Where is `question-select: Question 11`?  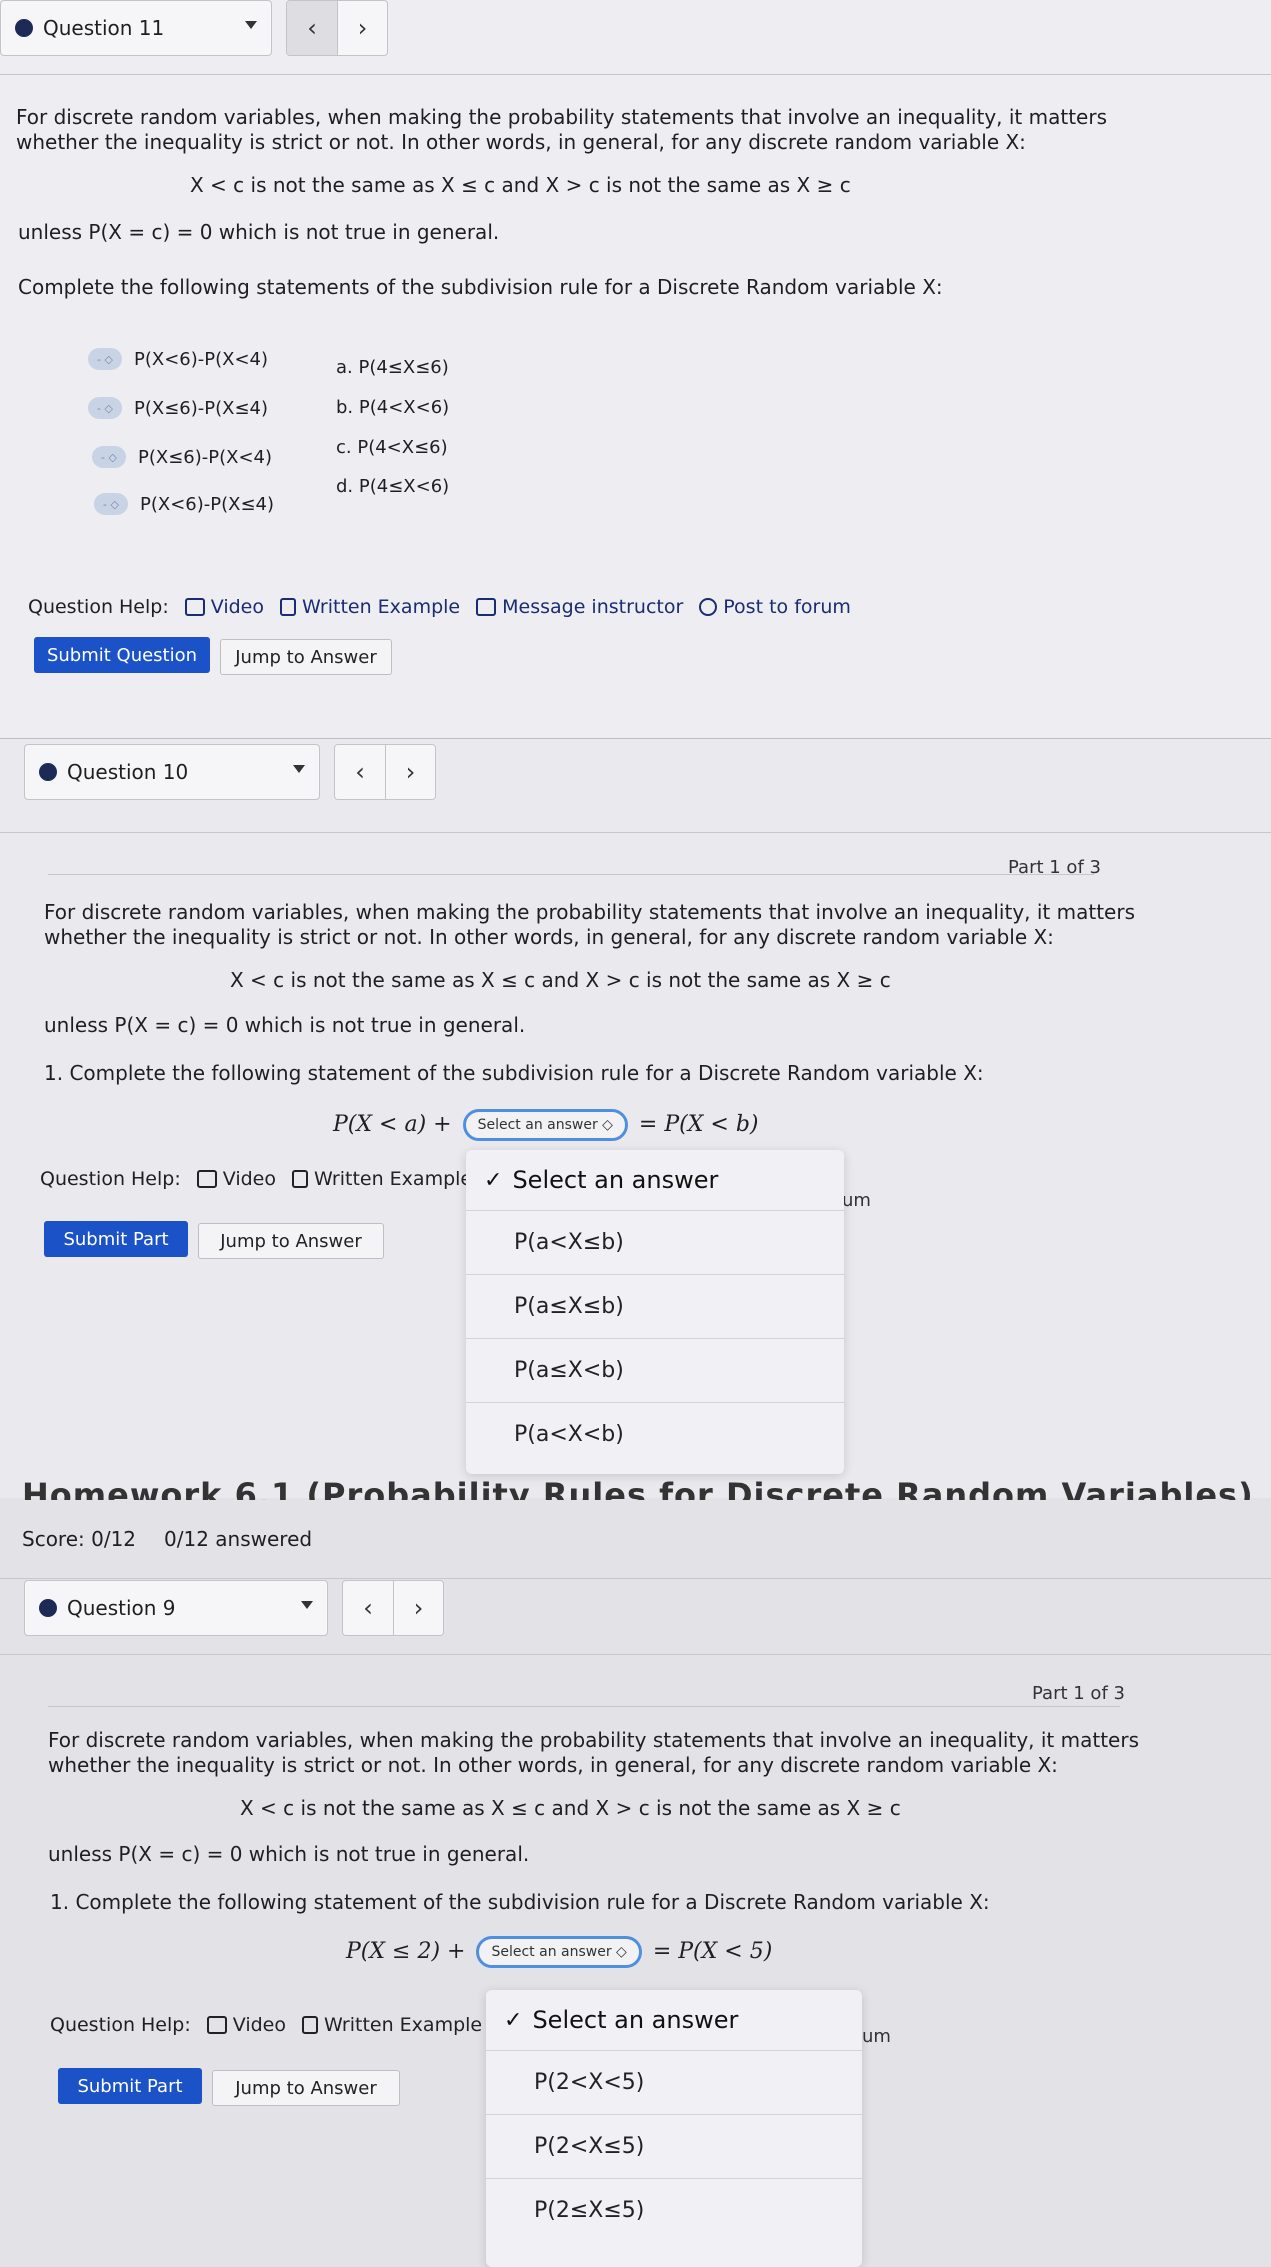 question-select: Question 11 is located at coordinates (136, 28).